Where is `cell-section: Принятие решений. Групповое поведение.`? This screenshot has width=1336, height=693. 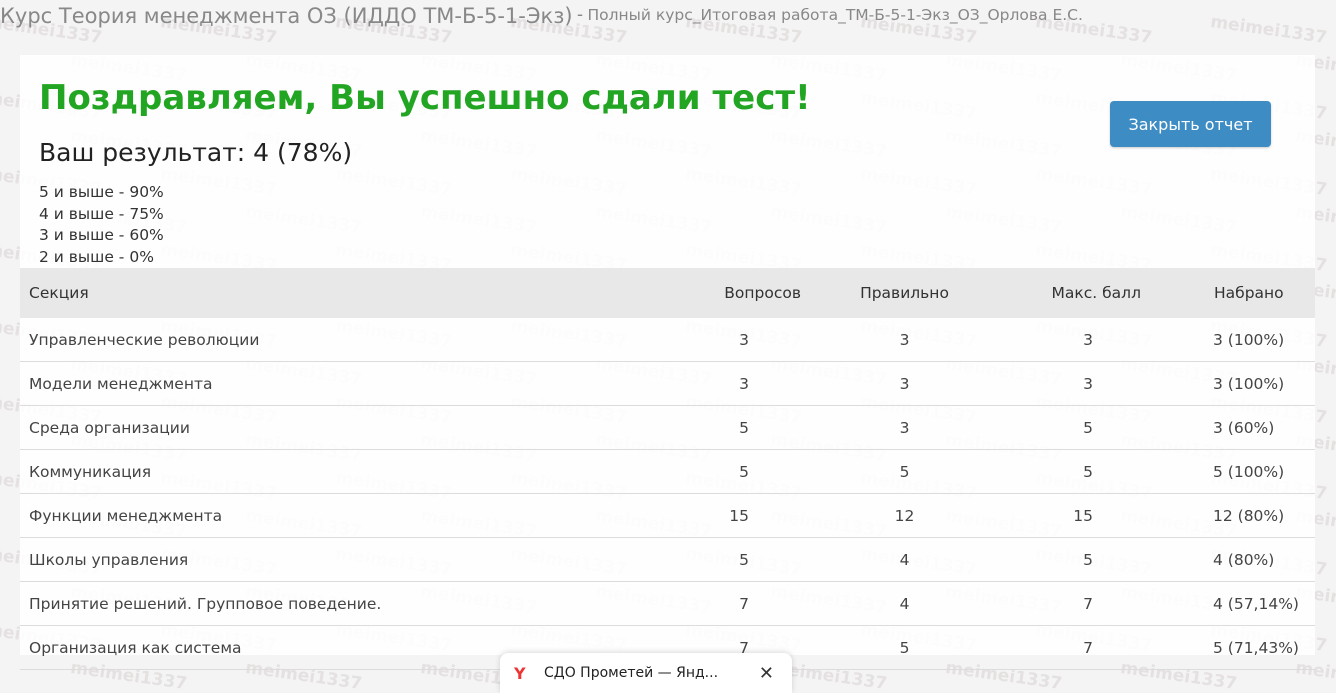
cell-section: Принятие решений. Групповое поведение. is located at coordinates (315, 603).